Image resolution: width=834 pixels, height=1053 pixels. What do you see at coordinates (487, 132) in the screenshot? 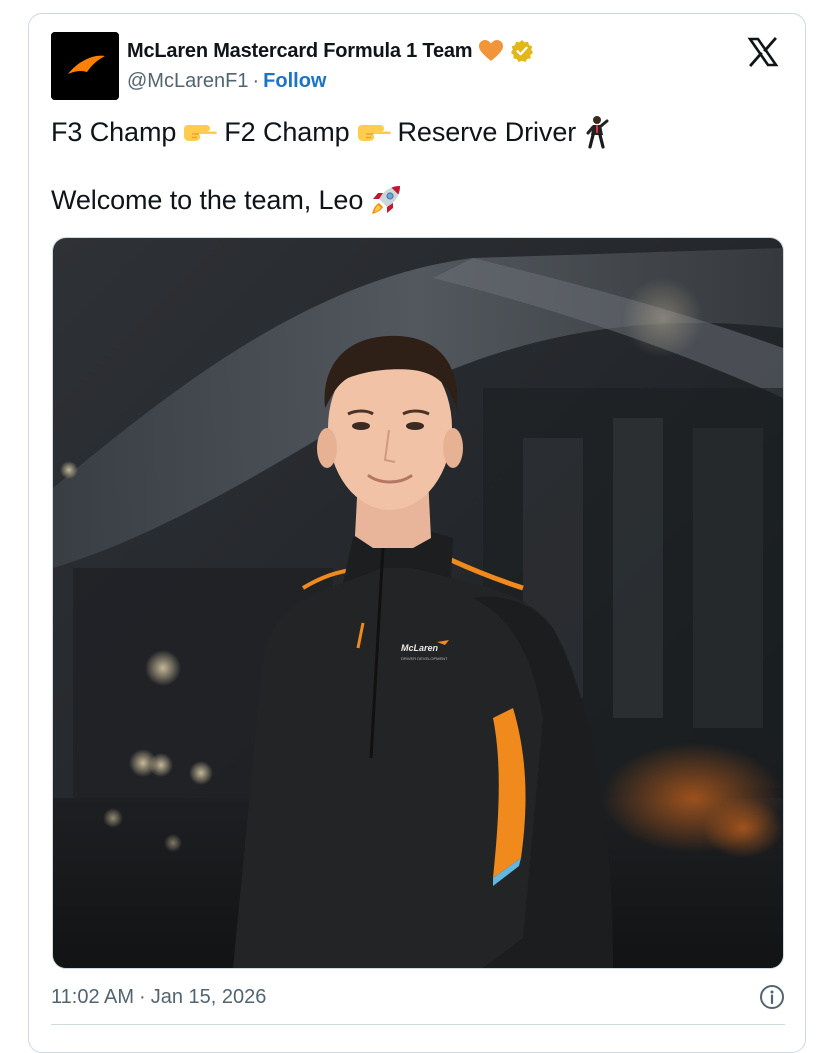
I see `tweet-text-reserve: Reserve Driver` at bounding box center [487, 132].